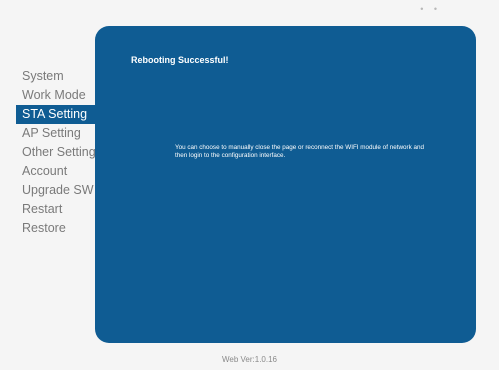  Describe the element at coordinates (180, 60) in the screenshot. I see `panel-title: Rebooting Successful!` at that location.